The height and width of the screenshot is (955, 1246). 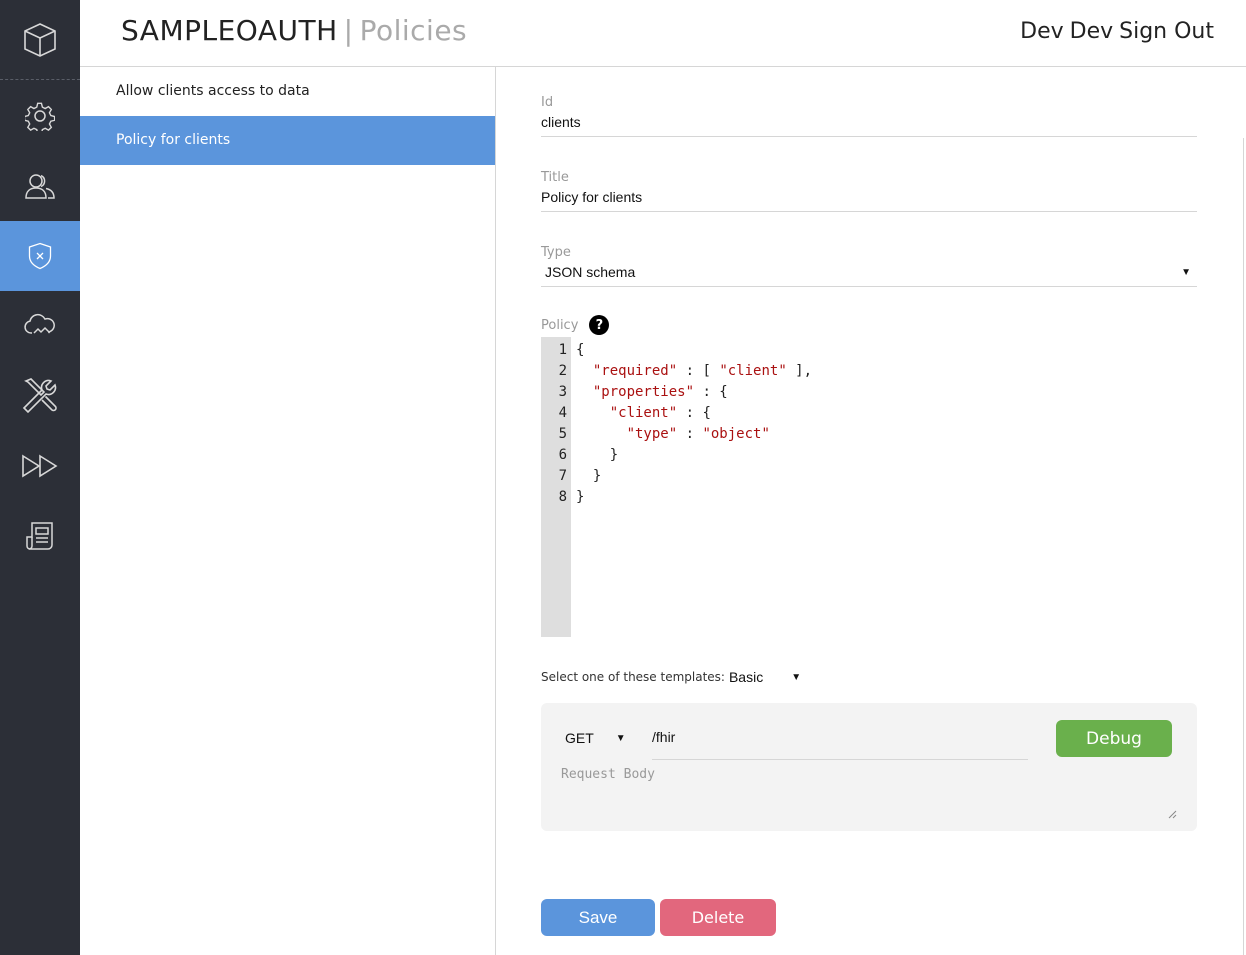 What do you see at coordinates (664, 737) in the screenshot?
I see `url-value: /fhir` at bounding box center [664, 737].